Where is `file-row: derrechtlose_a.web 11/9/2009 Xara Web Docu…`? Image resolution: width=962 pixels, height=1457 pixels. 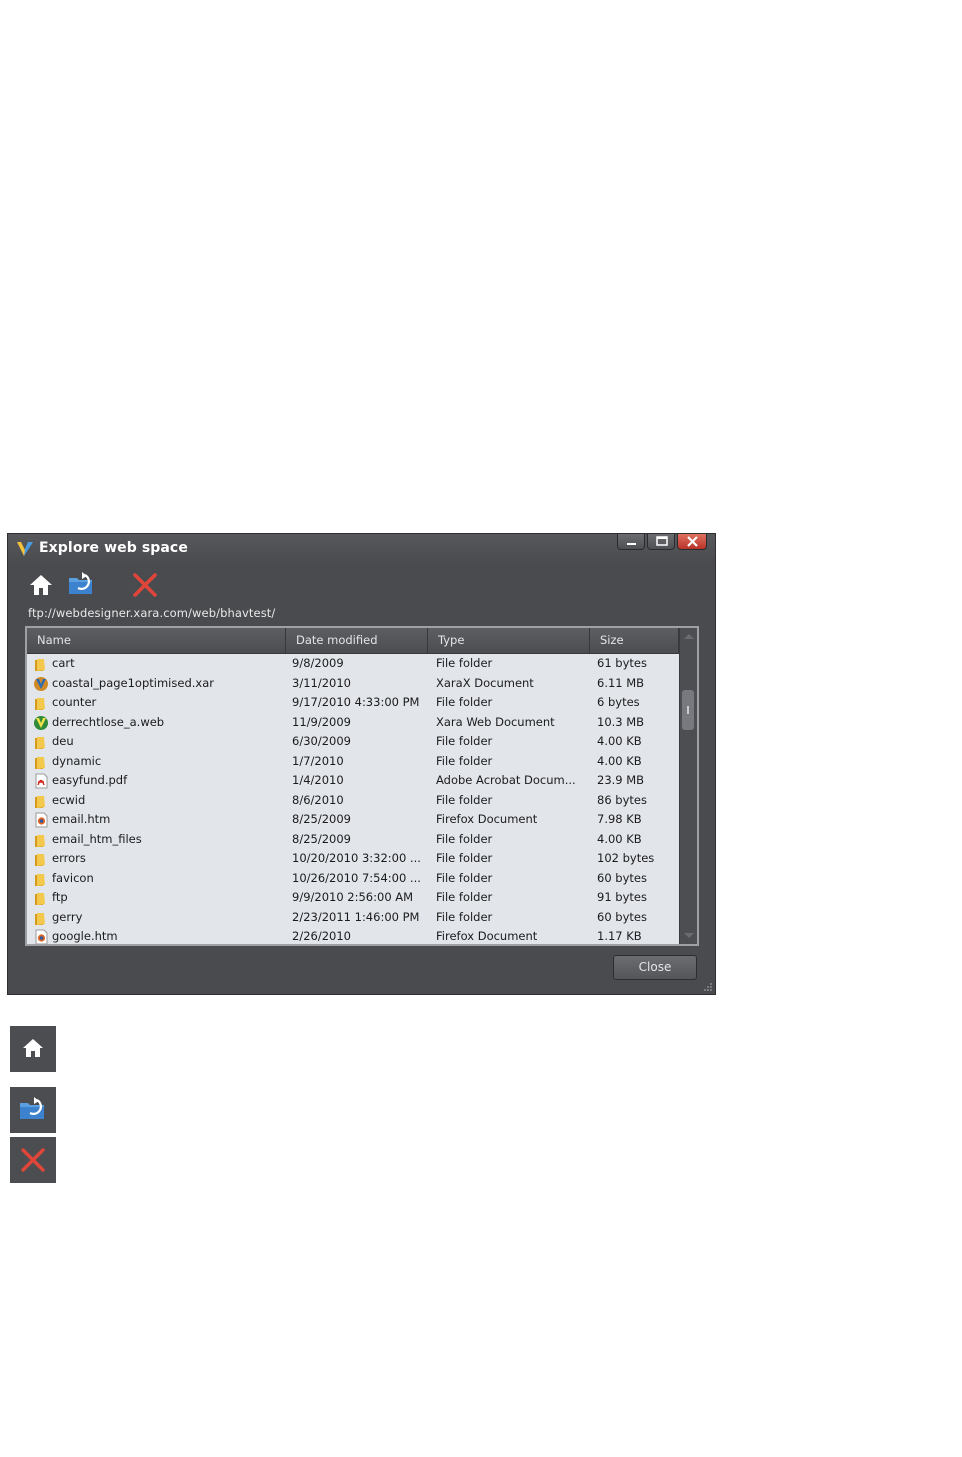 file-row: derrechtlose_a.web 11/9/2009 Xara Web Docu… is located at coordinates (353, 723).